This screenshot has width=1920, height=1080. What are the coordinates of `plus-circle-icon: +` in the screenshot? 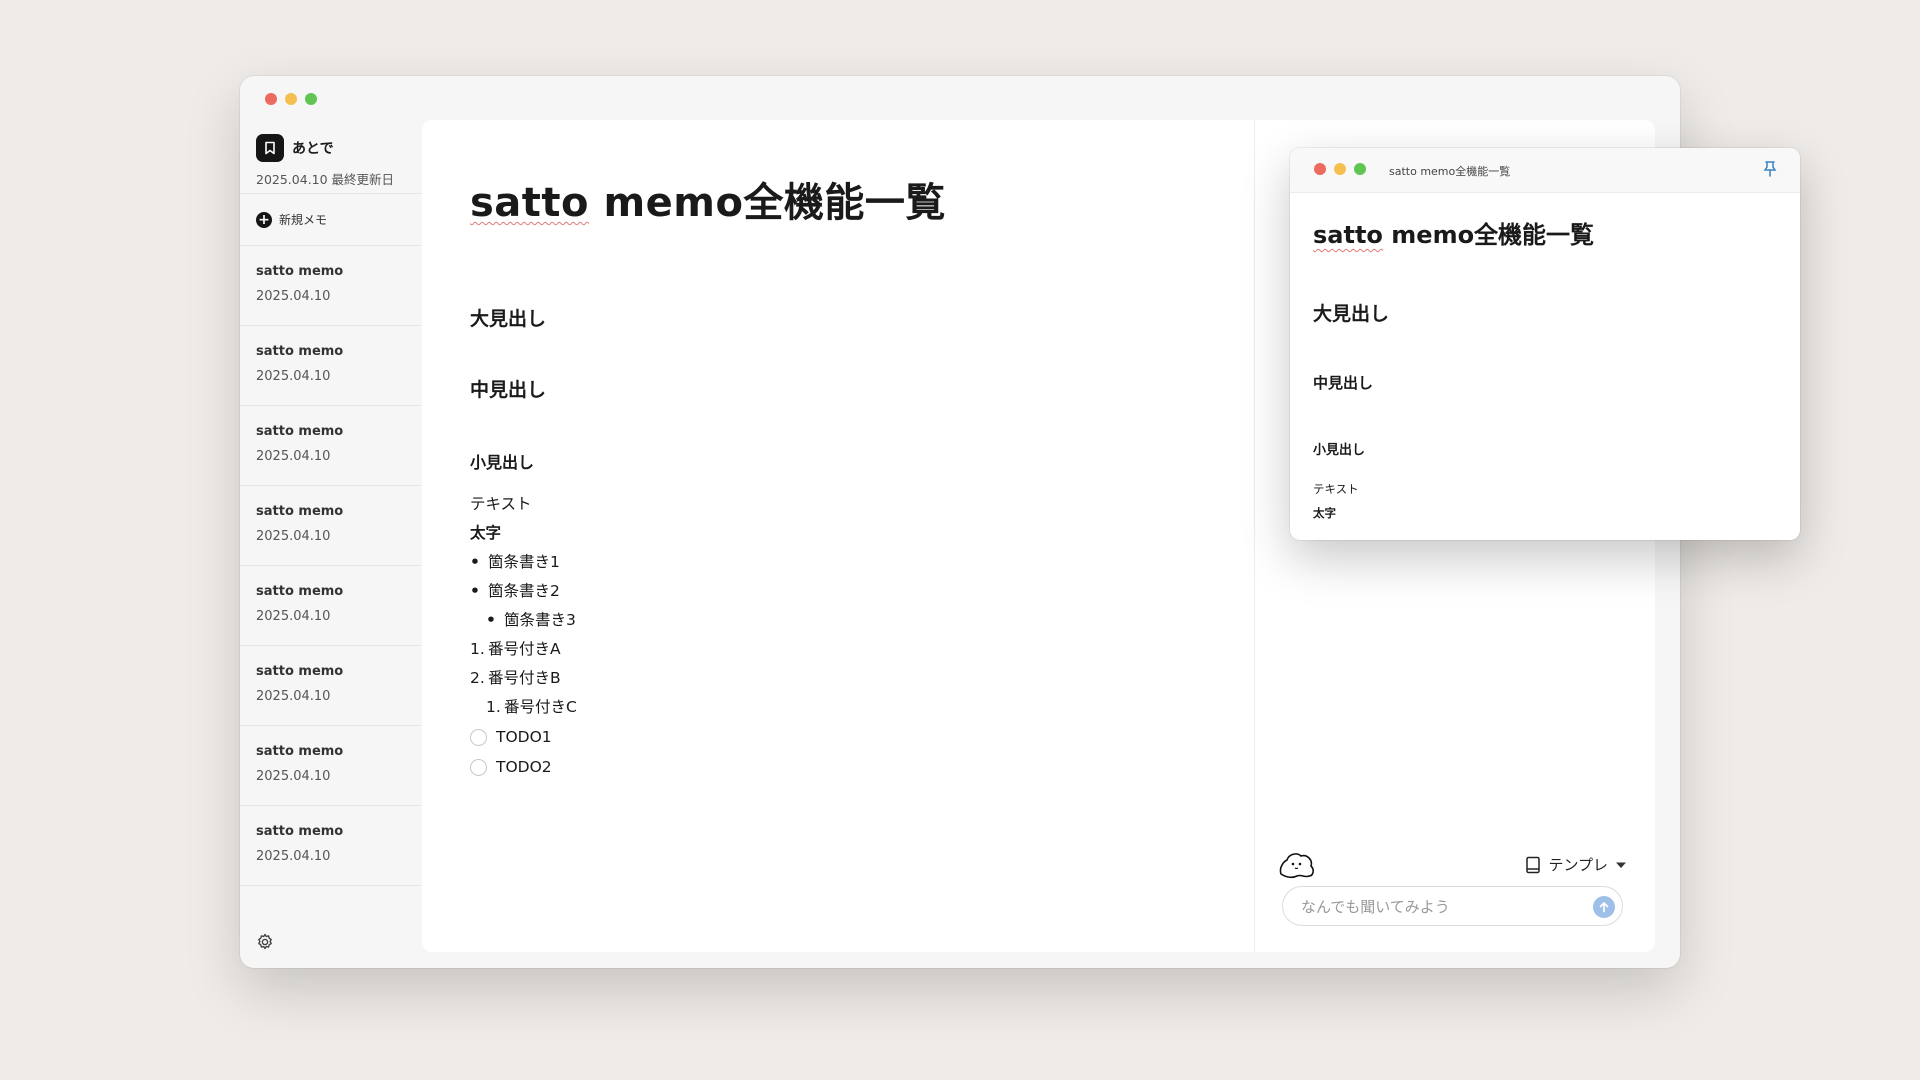 It's located at (264, 219).